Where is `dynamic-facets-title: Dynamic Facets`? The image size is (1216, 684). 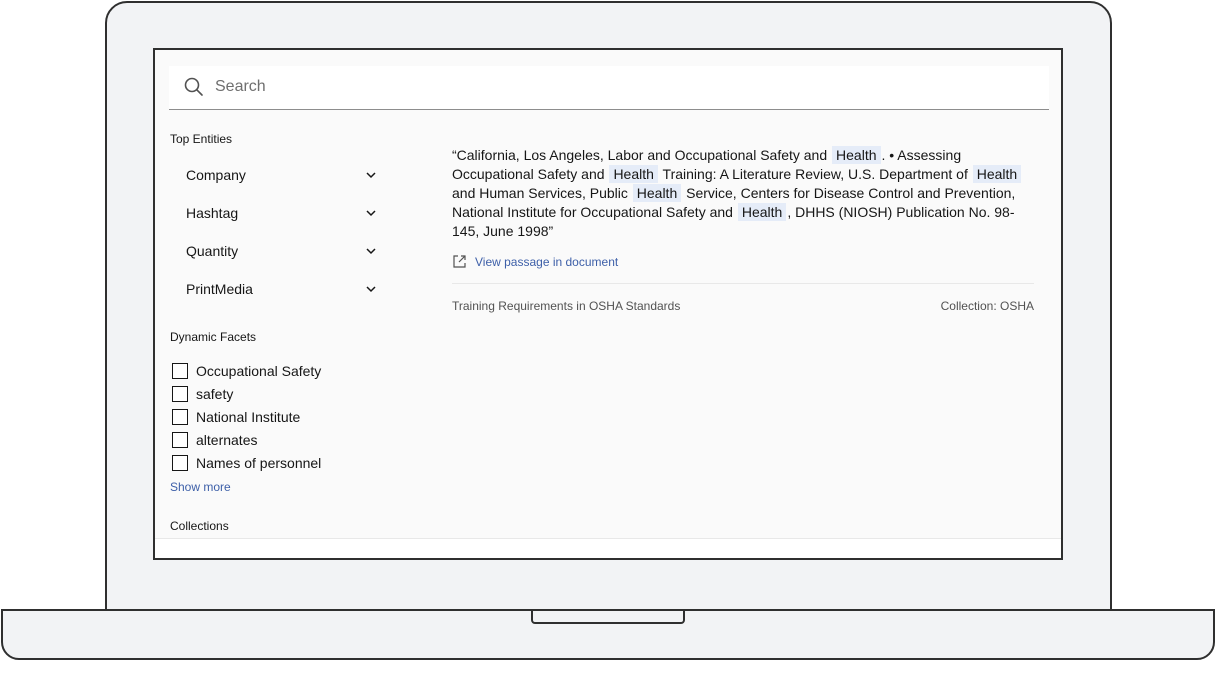 dynamic-facets-title: Dynamic Facets is located at coordinates (213, 337).